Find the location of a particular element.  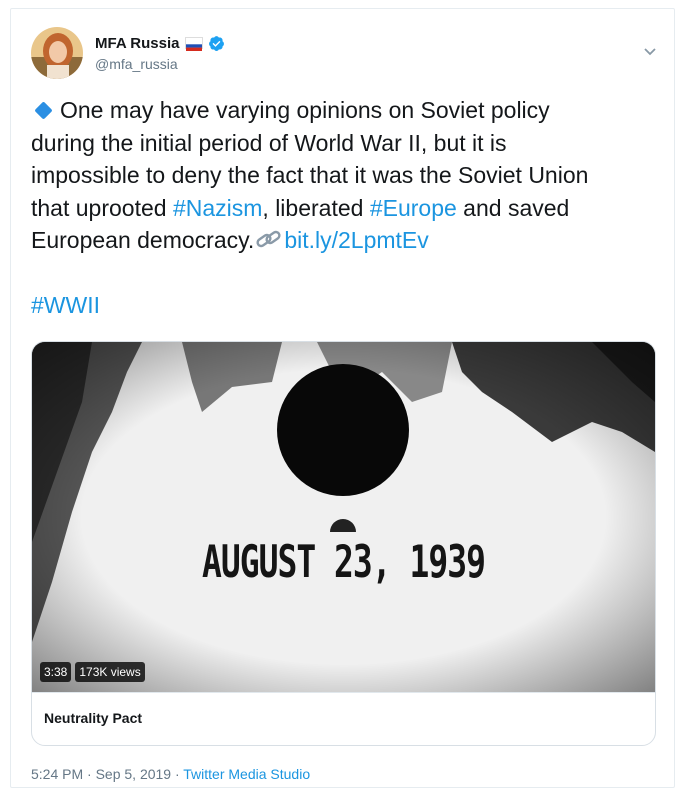

blue-diamond-icon is located at coordinates (43, 110).